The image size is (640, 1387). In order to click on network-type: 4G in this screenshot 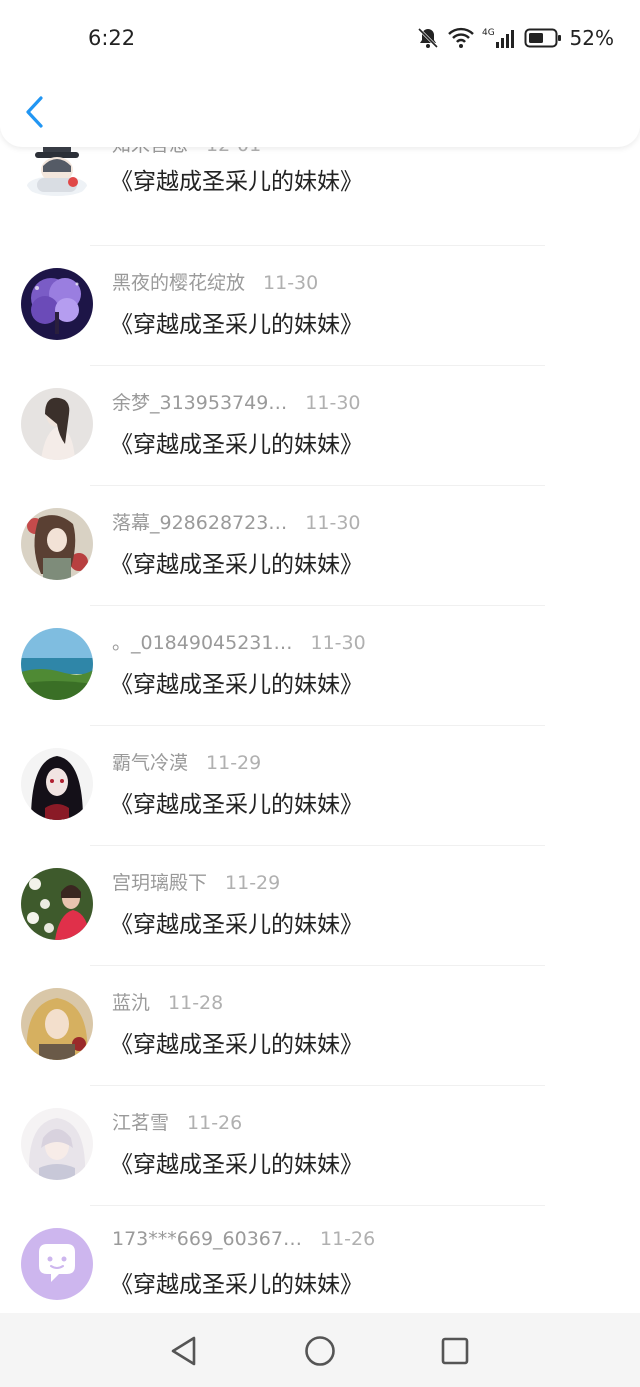, I will do `click(488, 33)`.